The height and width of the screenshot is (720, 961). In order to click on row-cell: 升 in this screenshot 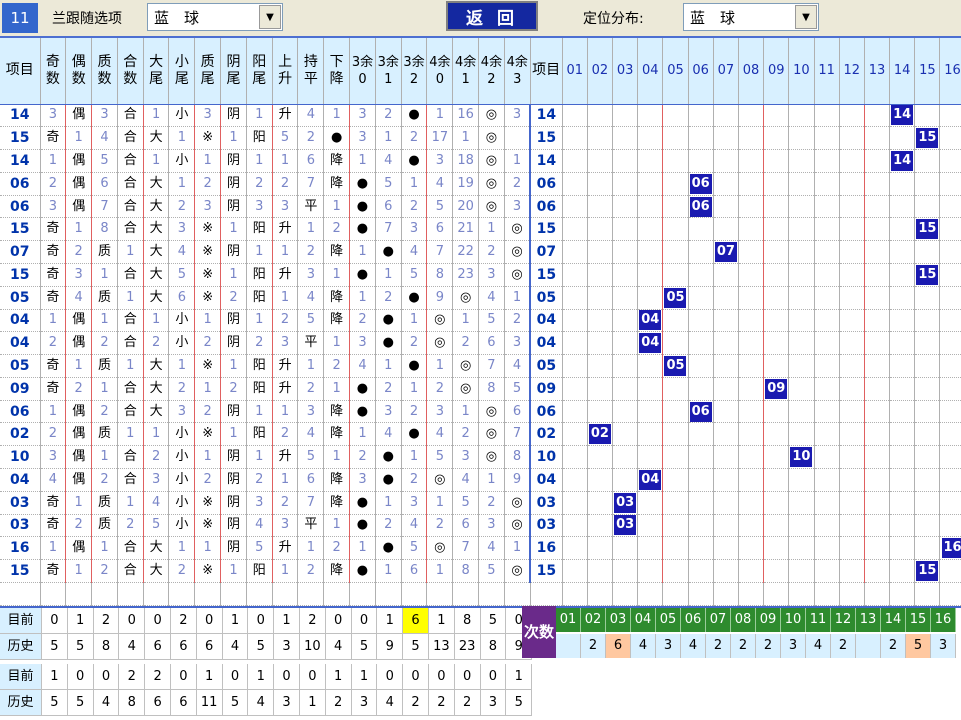, I will do `click(285, 275)`.